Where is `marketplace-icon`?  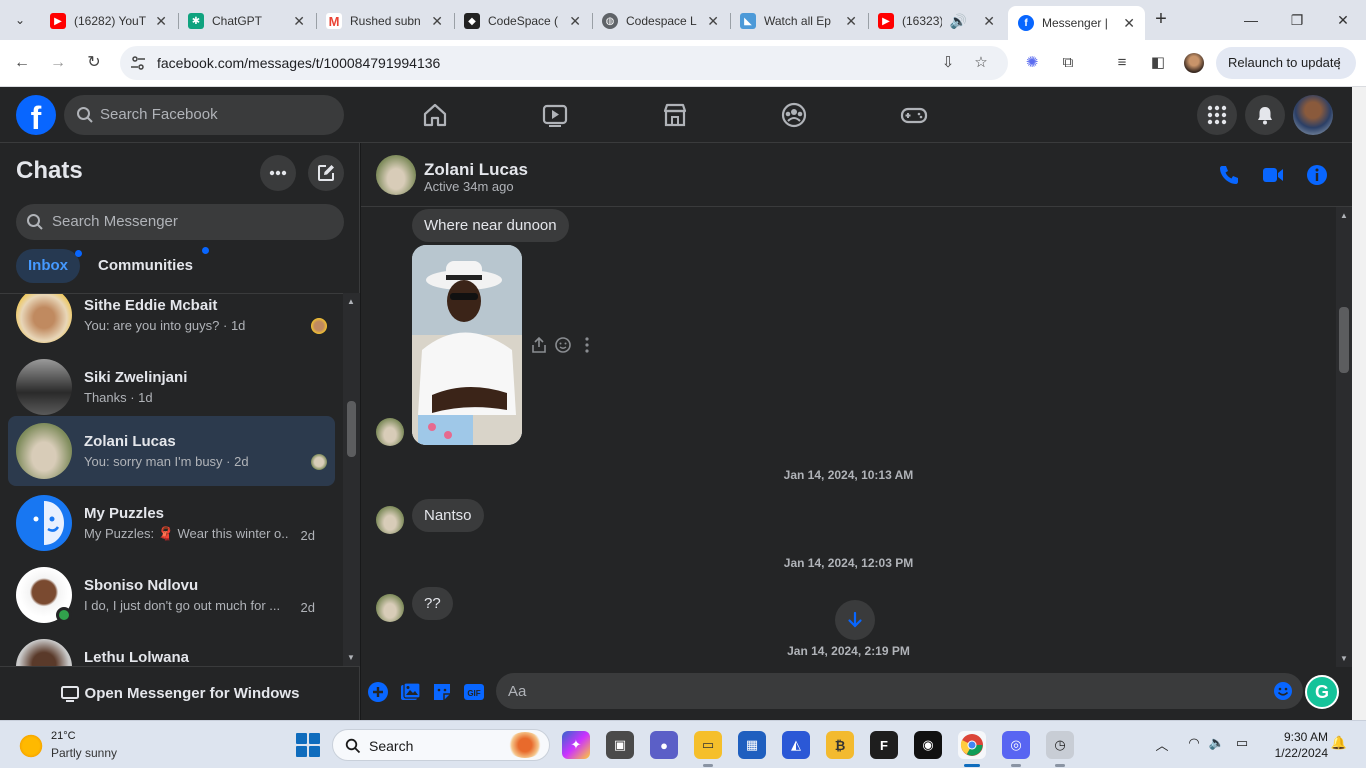 marketplace-icon is located at coordinates (675, 115).